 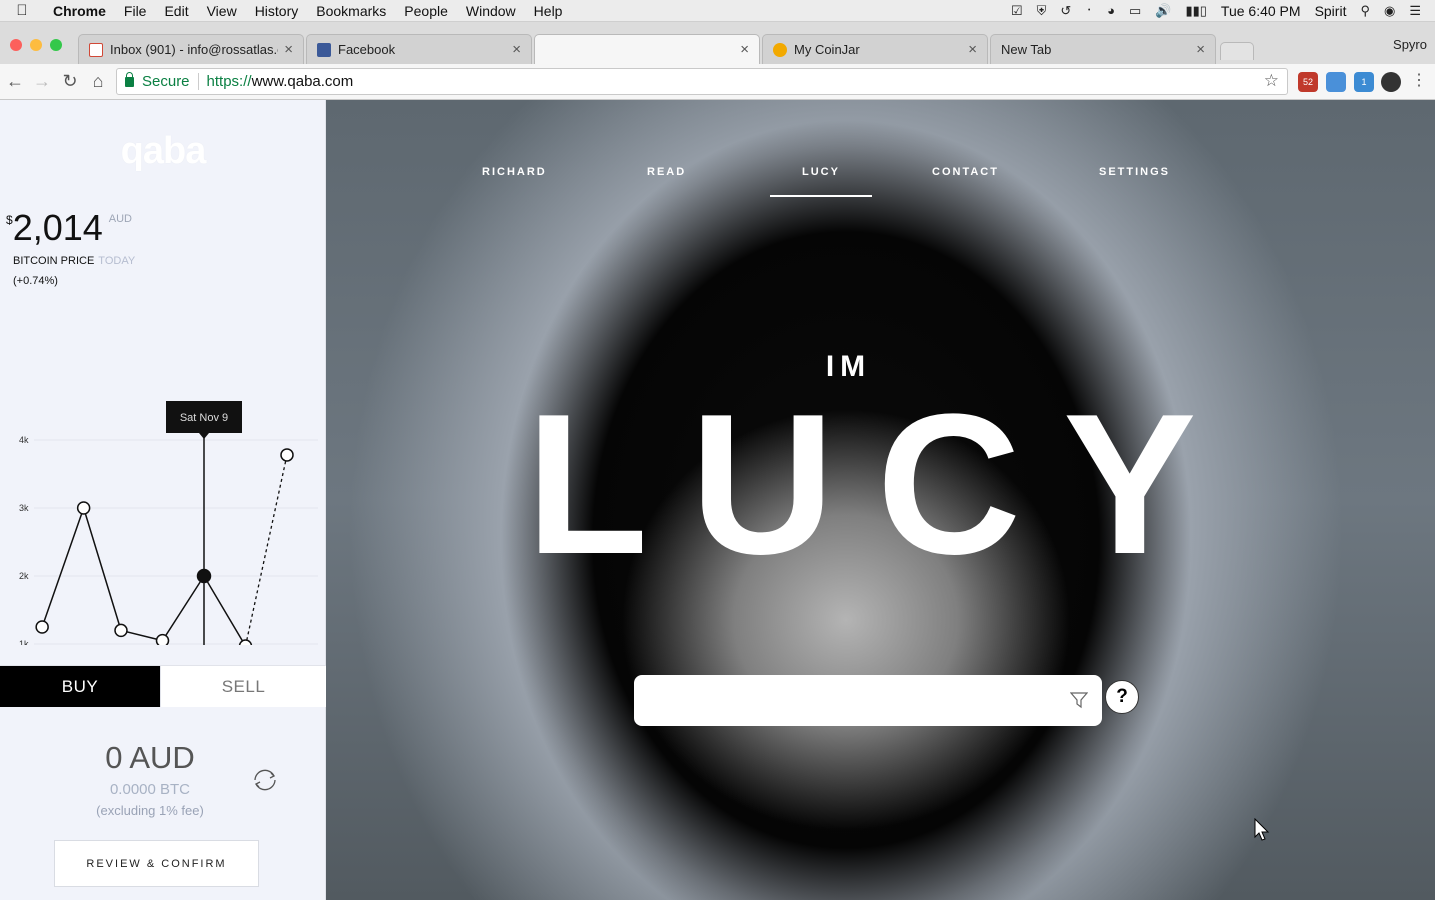 I want to click on mouse-cursor-icon, so click(x=1262, y=829).